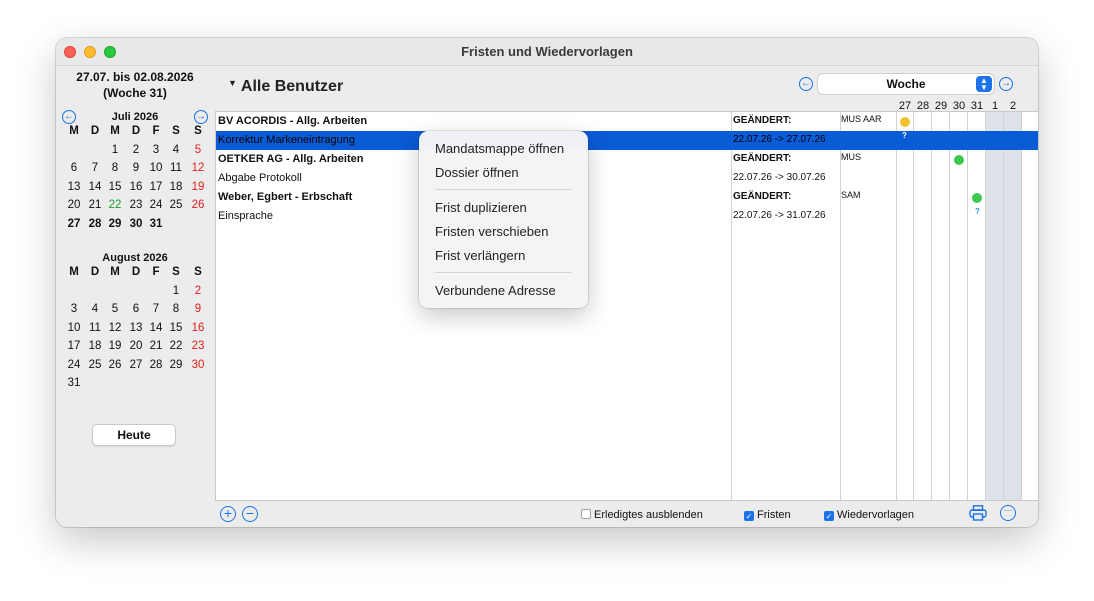 Image resolution: width=1094 pixels, height=601 pixels. What do you see at coordinates (480, 255) in the screenshot?
I see `menu-item-extend-deadline: Frist verlängern` at bounding box center [480, 255].